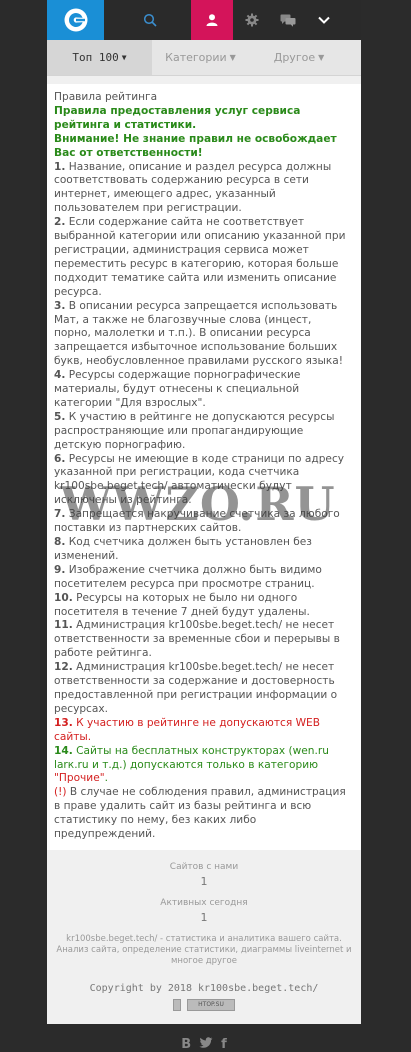 The width and height of the screenshot is (411, 1052). What do you see at coordinates (211, 1004) in the screenshot?
I see `htop-badge: HTOP.SU` at bounding box center [211, 1004].